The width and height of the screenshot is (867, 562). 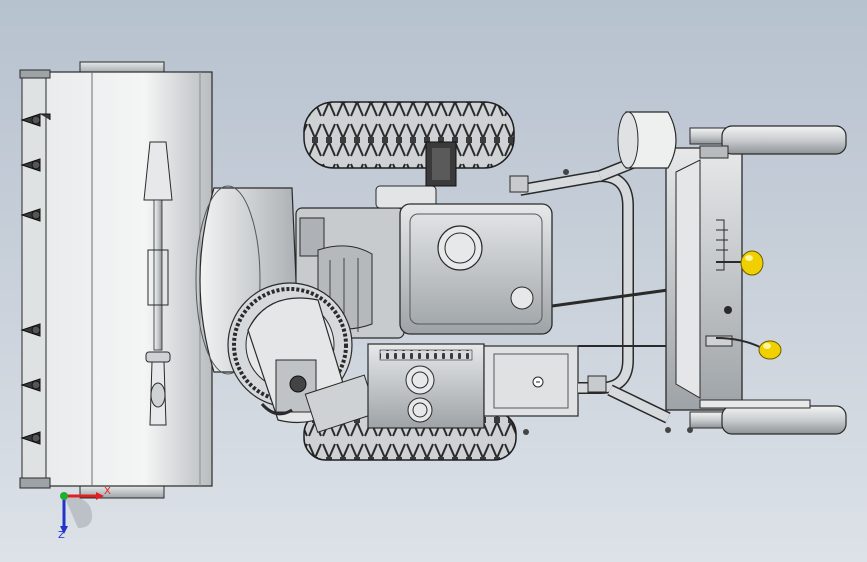 I want to click on battery-box, so click(x=531, y=381).